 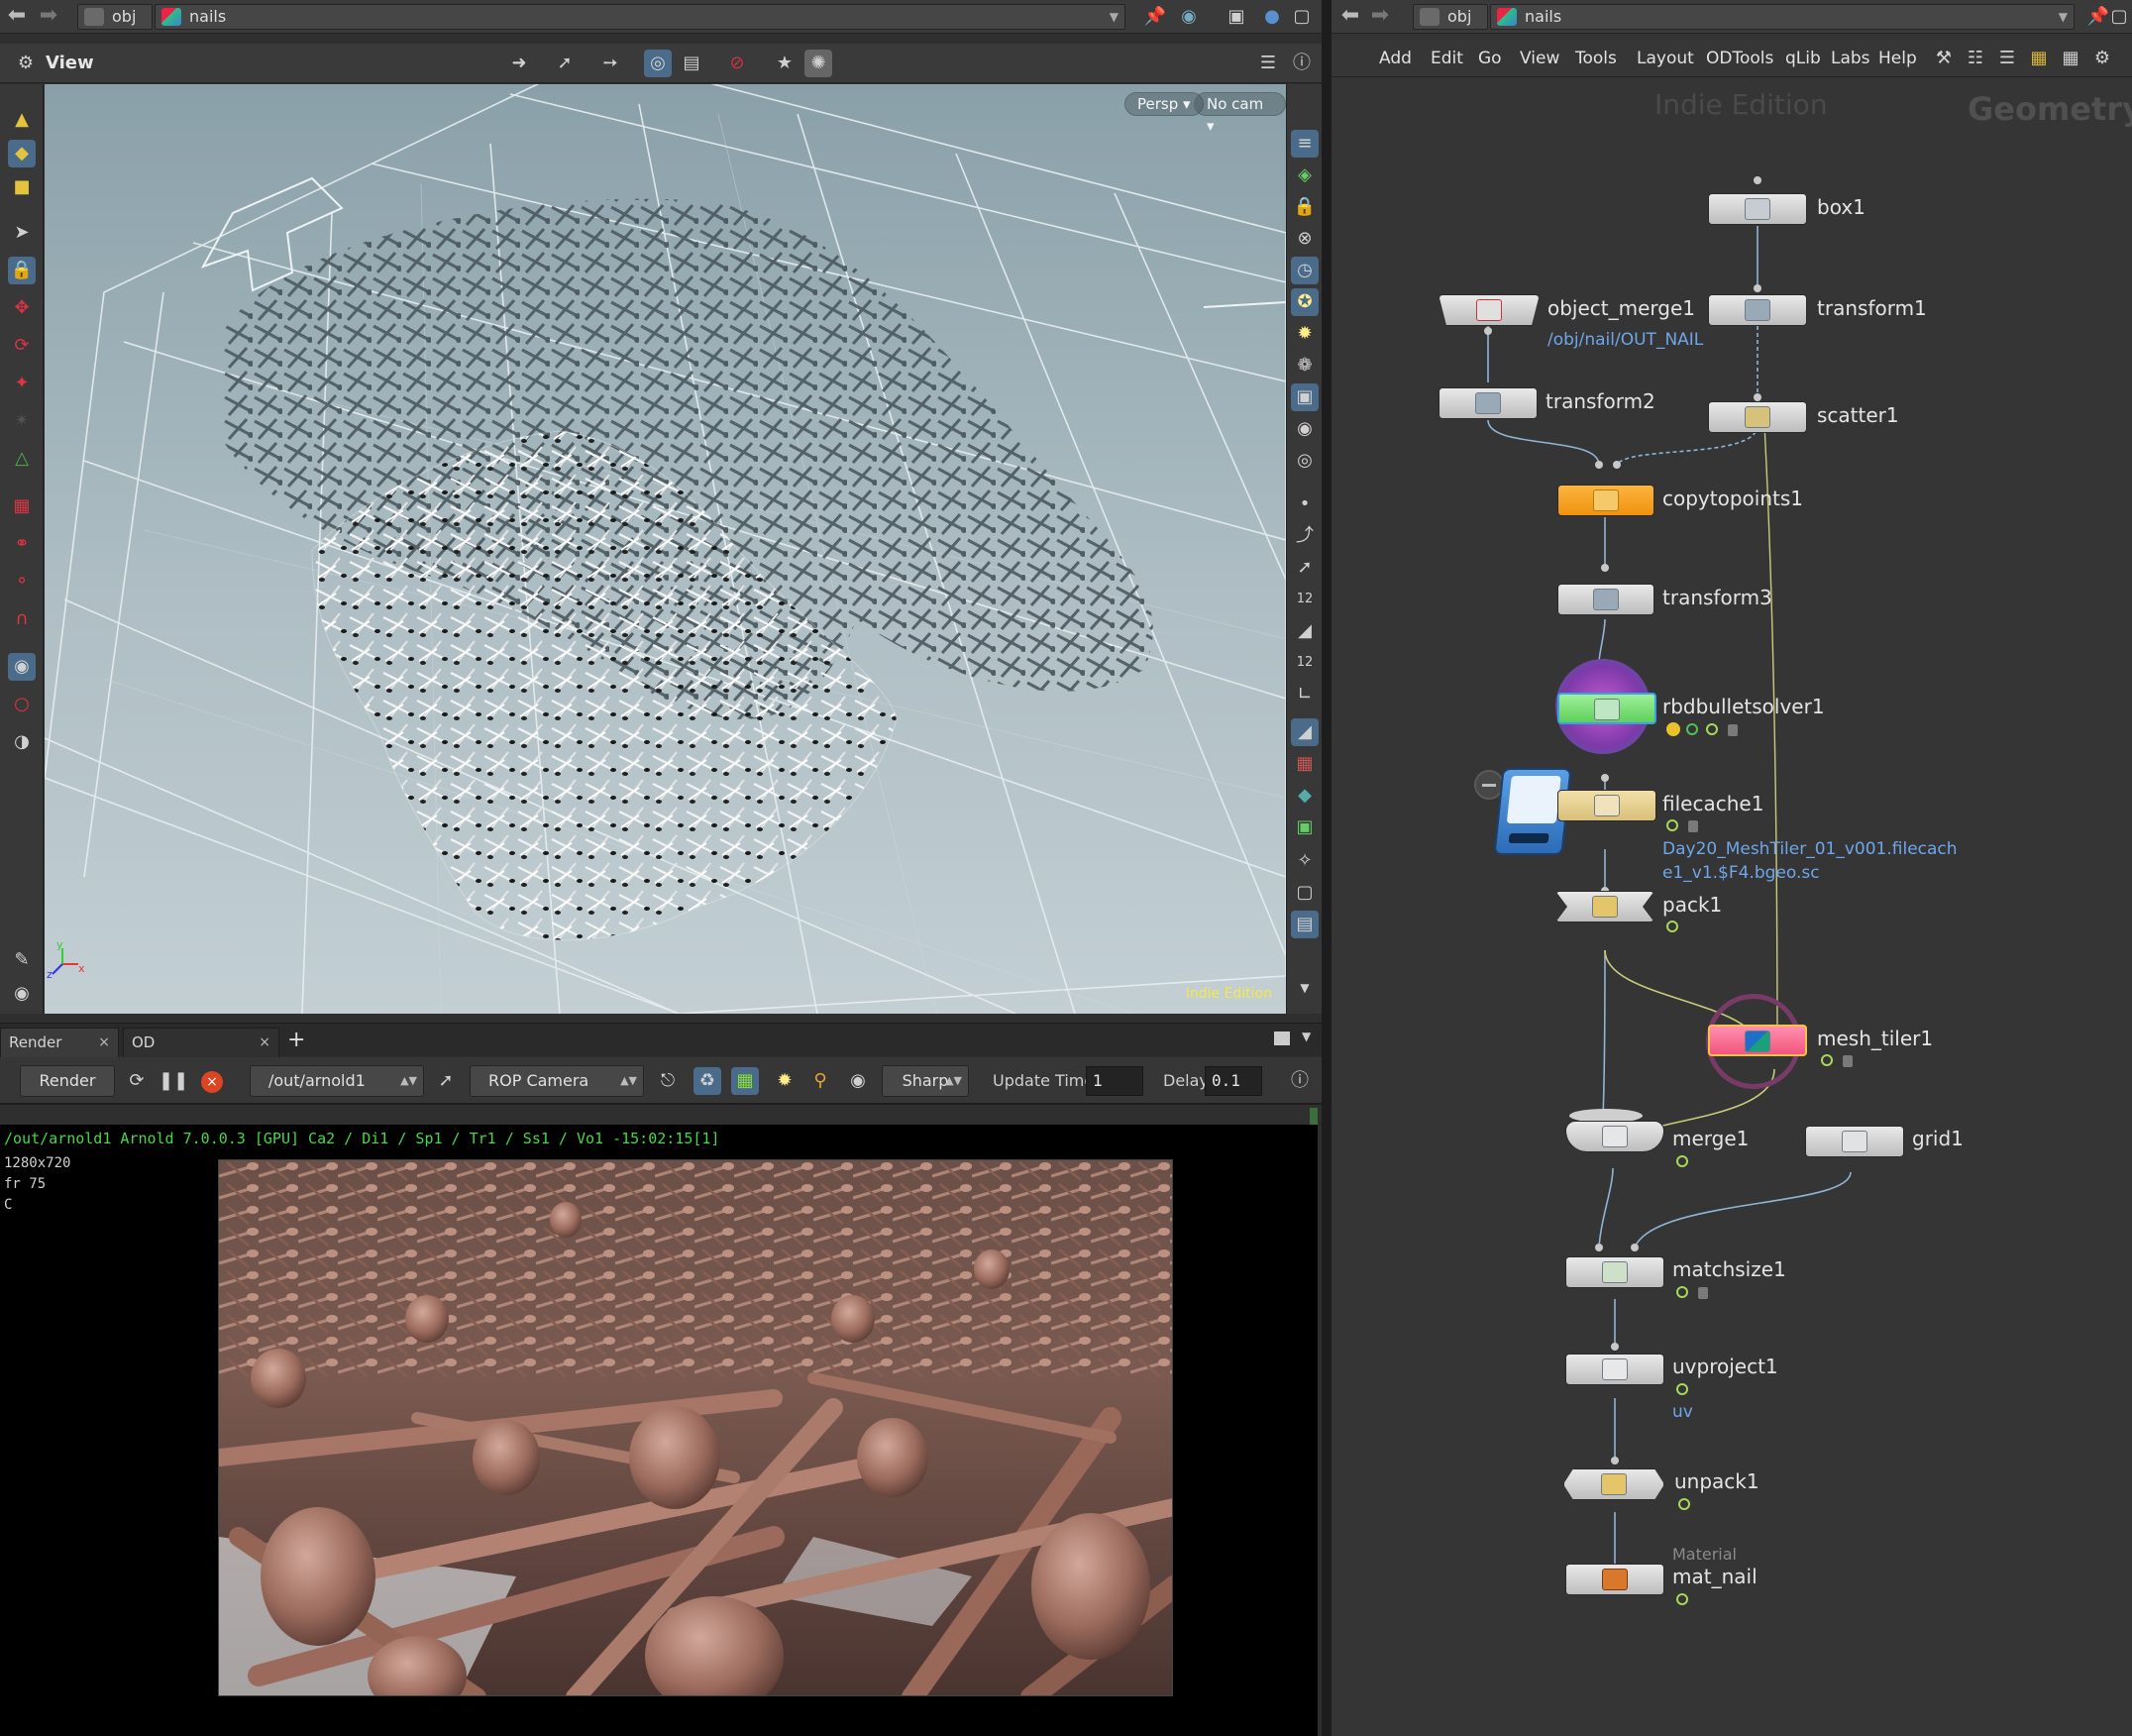 What do you see at coordinates (668, 1081) in the screenshot?
I see `render-region-icon: ⎋` at bounding box center [668, 1081].